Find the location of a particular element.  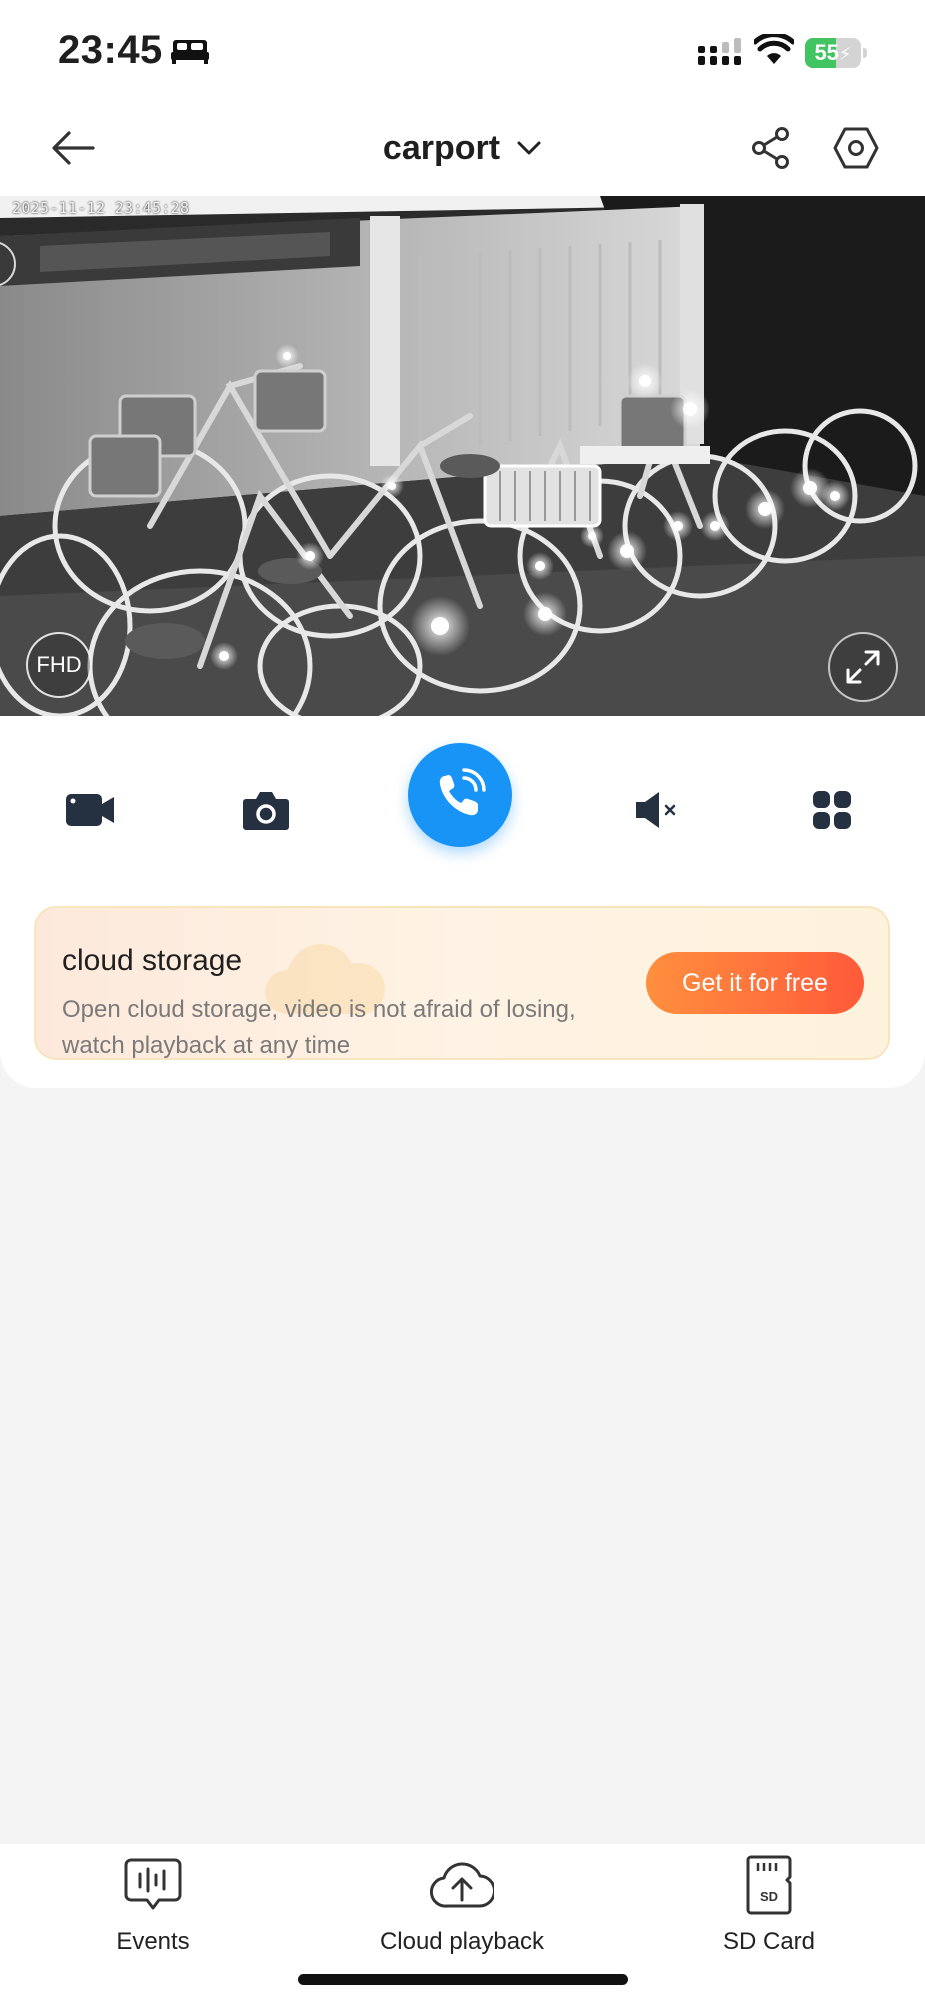

snapshot-button is located at coordinates (266, 810).